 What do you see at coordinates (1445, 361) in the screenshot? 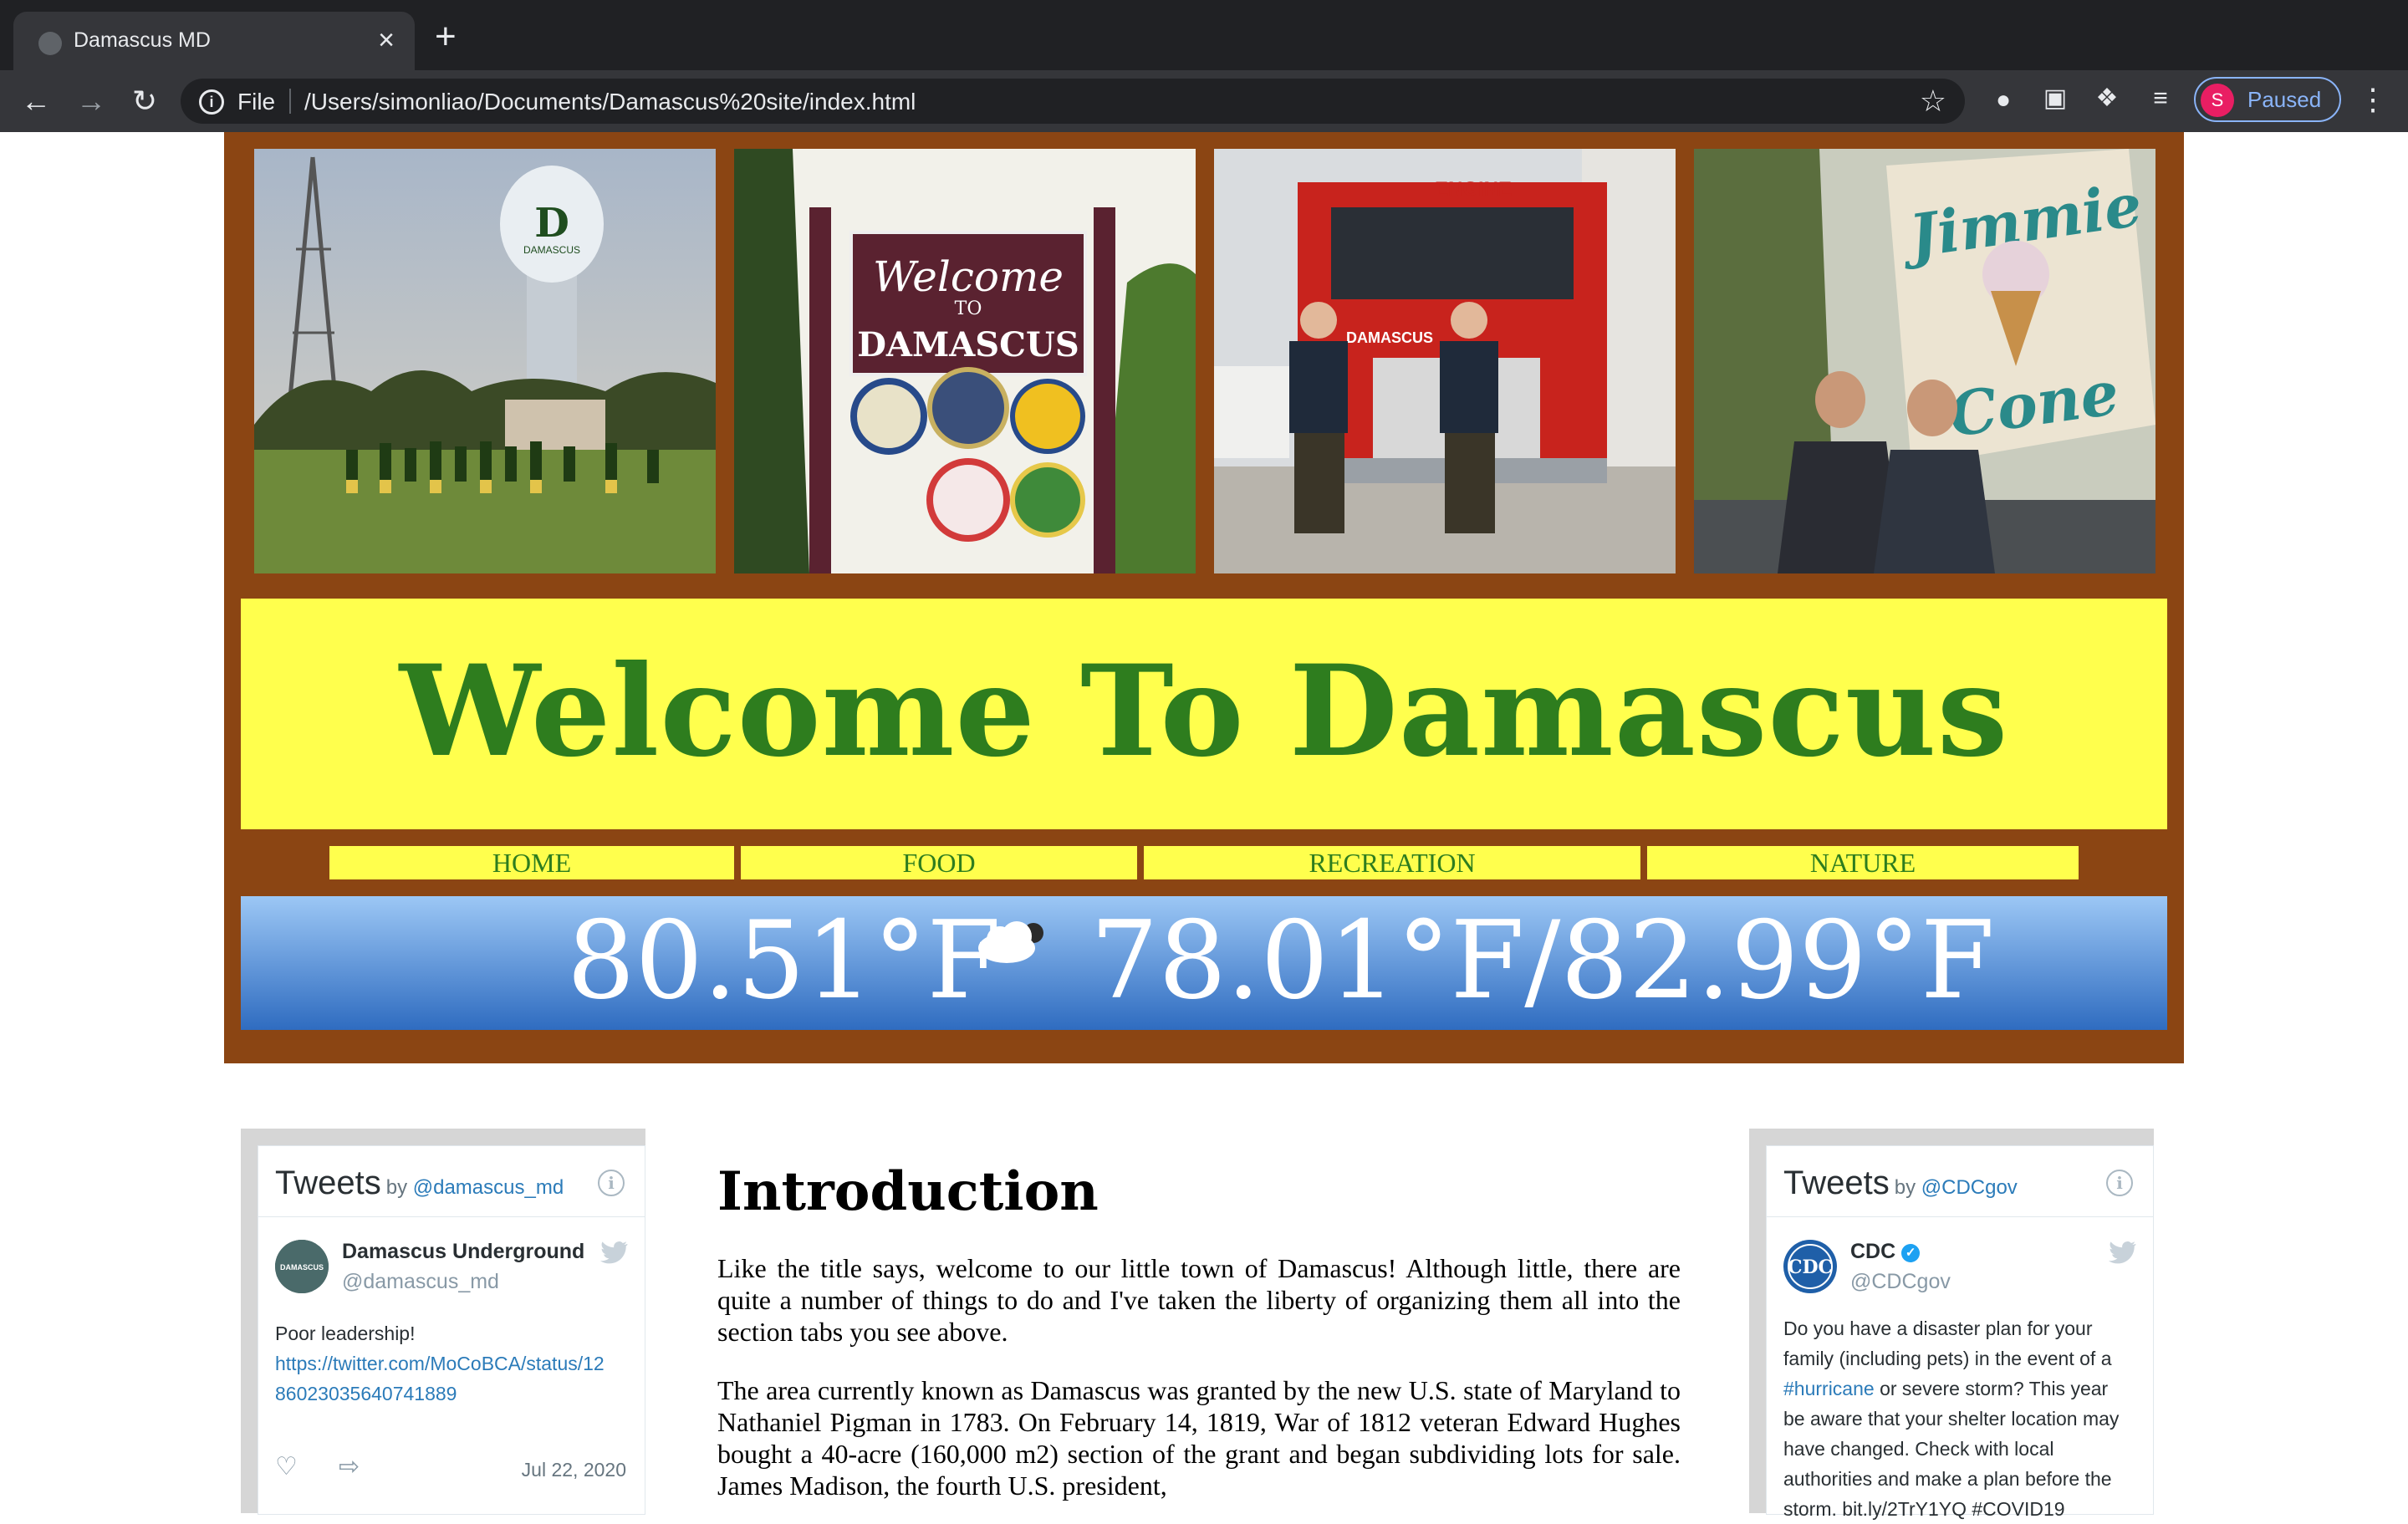
I see `fire-engine-photo: ENGINE DAMASCUS` at bounding box center [1445, 361].